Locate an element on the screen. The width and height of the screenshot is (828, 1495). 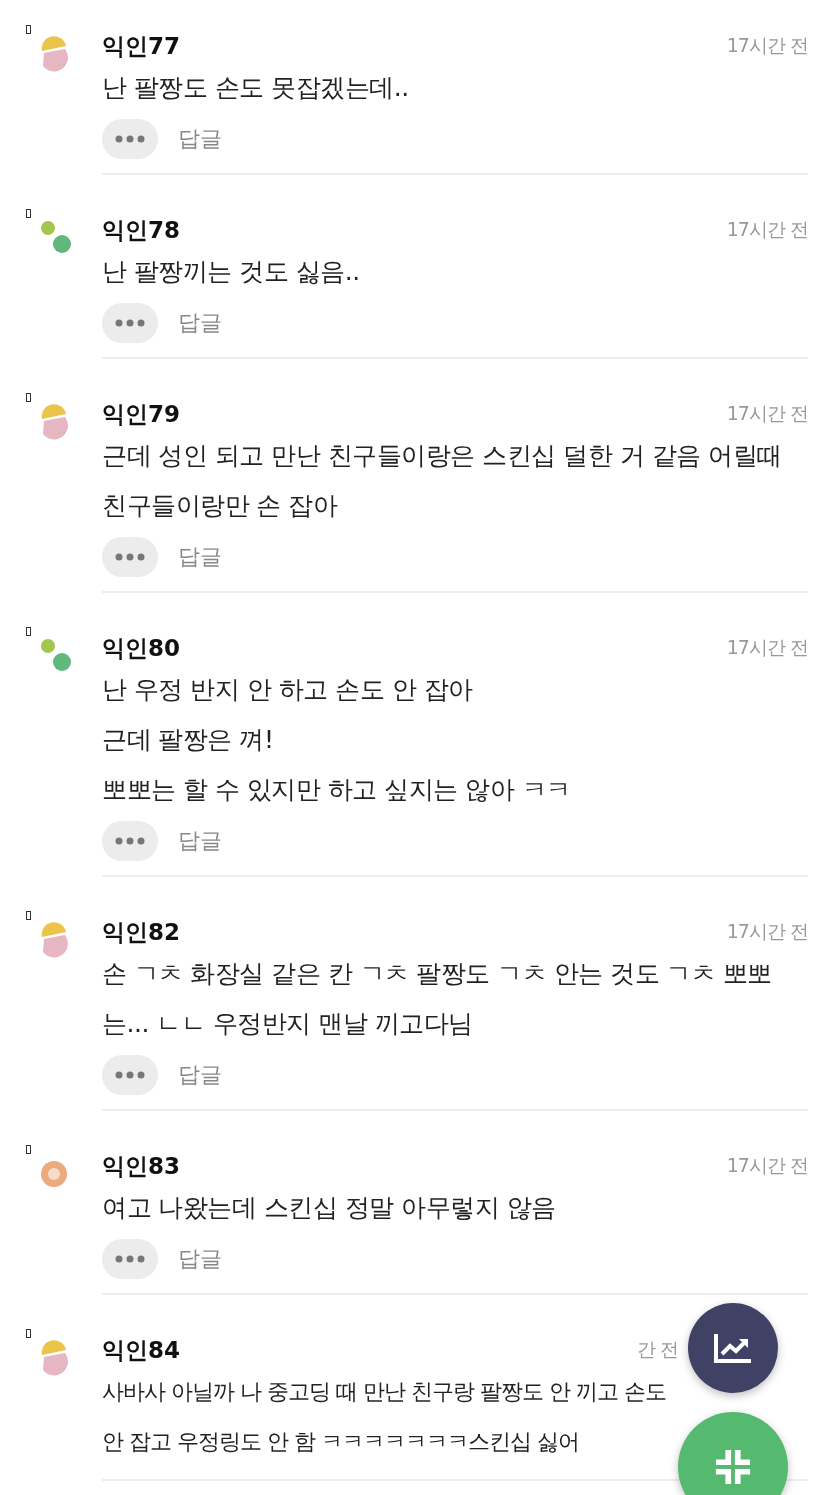
author-name: 익인80 is located at coordinates (141, 648).